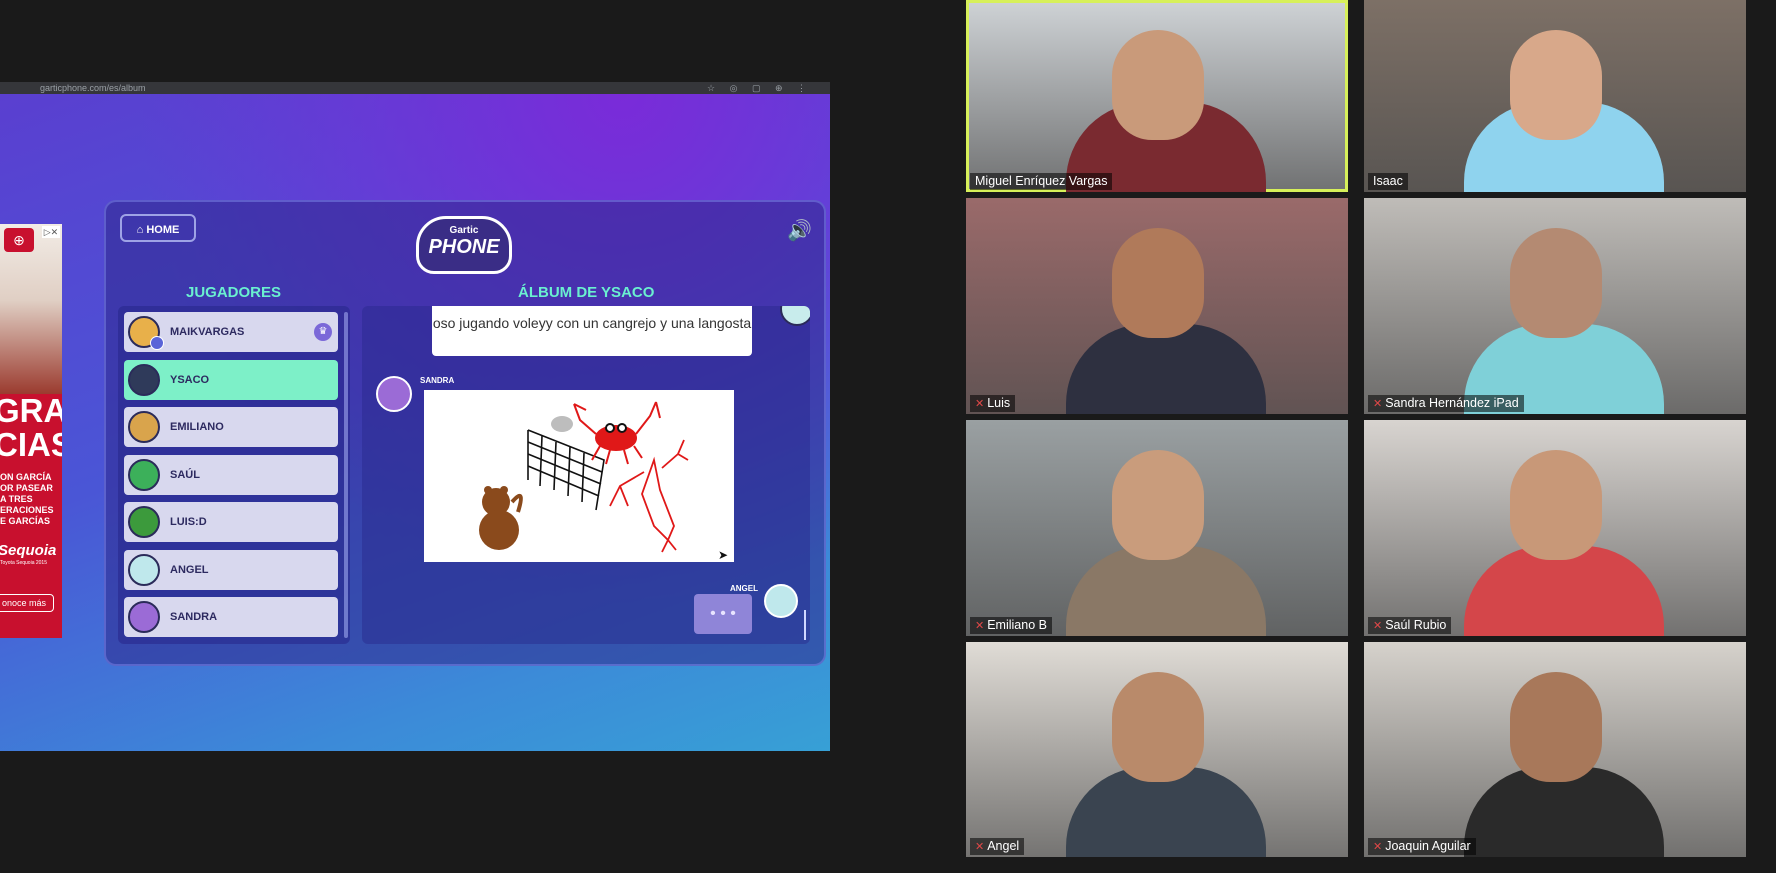  Describe the element at coordinates (1452, 403) in the screenshot. I see `participant-name: Sandra Hernández iPad` at that location.